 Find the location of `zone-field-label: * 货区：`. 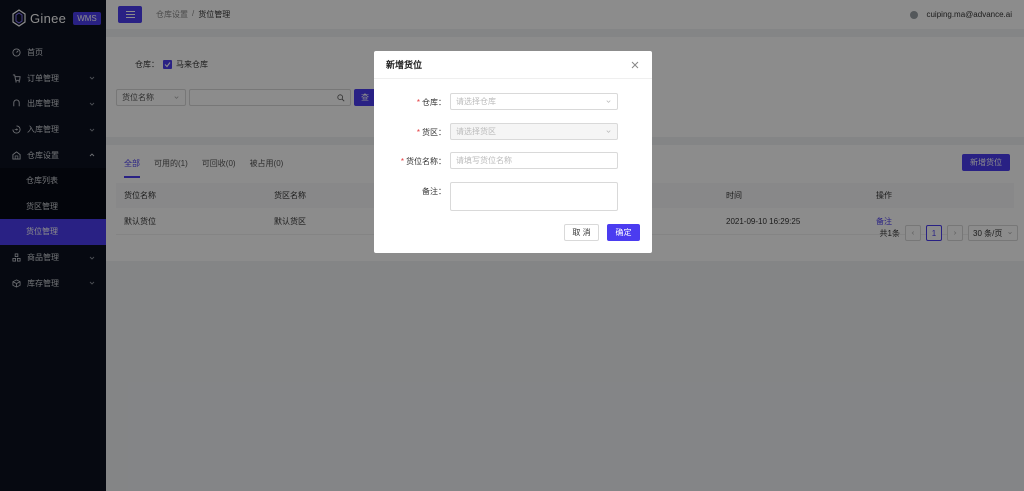

zone-field-label: * 货区： is located at coordinates (431, 132).